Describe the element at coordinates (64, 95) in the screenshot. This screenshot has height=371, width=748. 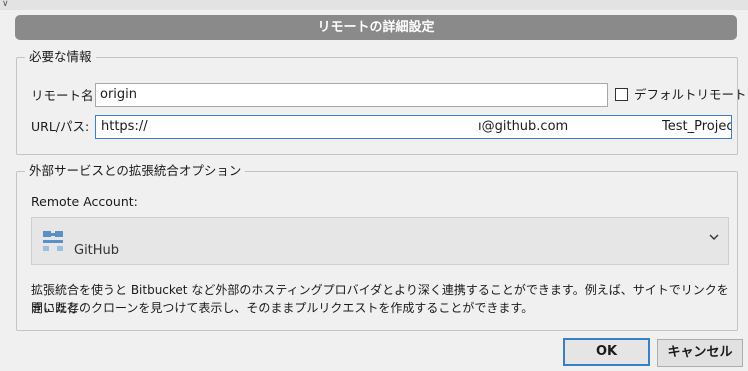
I see `remote-name-label: リモート名:` at that location.